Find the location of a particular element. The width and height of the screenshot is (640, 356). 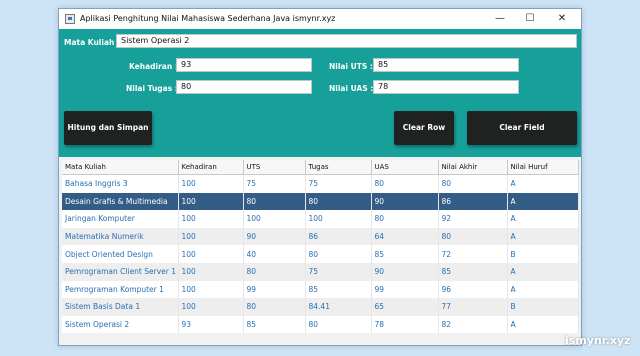

table-row: Desain Grafis & Multimedia 100 80 80 90 86 A is located at coordinates (320, 201).